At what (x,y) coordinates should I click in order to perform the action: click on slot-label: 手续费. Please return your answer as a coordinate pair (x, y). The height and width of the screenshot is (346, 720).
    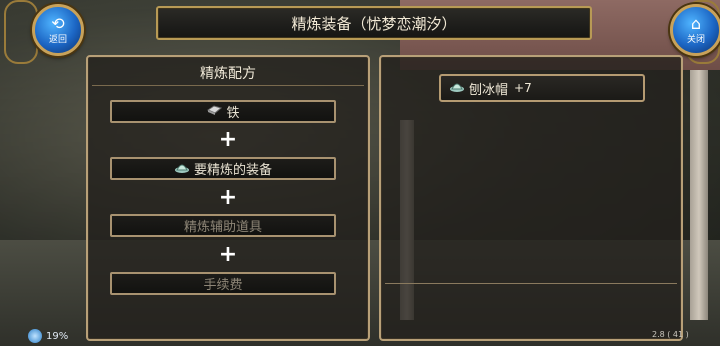
    Looking at the image, I should click on (223, 285).